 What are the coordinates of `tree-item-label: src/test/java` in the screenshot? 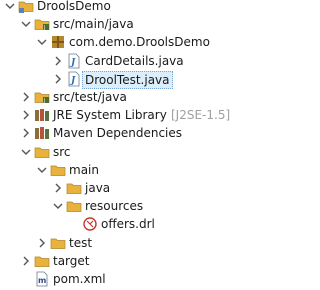 It's located at (90, 97).